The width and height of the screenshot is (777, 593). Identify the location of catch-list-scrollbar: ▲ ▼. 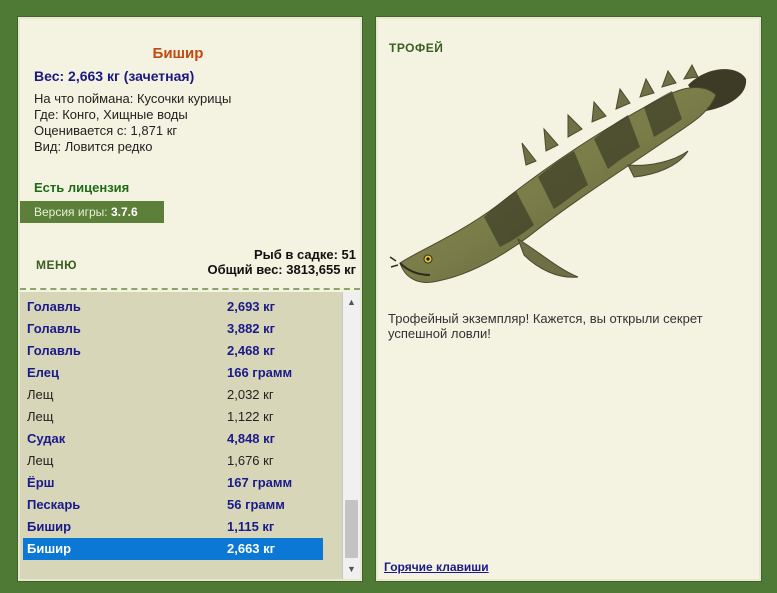
(351, 435).